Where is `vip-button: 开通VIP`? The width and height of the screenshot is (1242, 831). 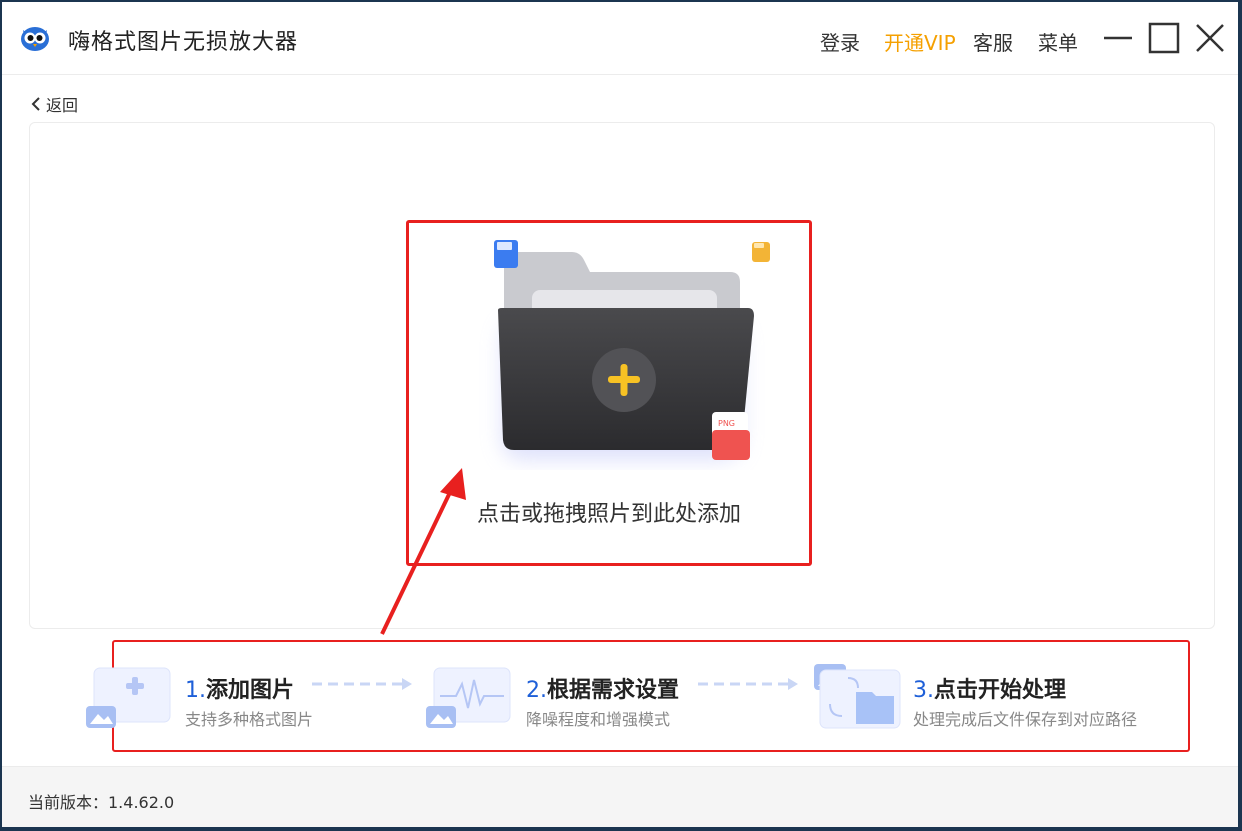 vip-button: 开通VIP is located at coordinates (920, 41).